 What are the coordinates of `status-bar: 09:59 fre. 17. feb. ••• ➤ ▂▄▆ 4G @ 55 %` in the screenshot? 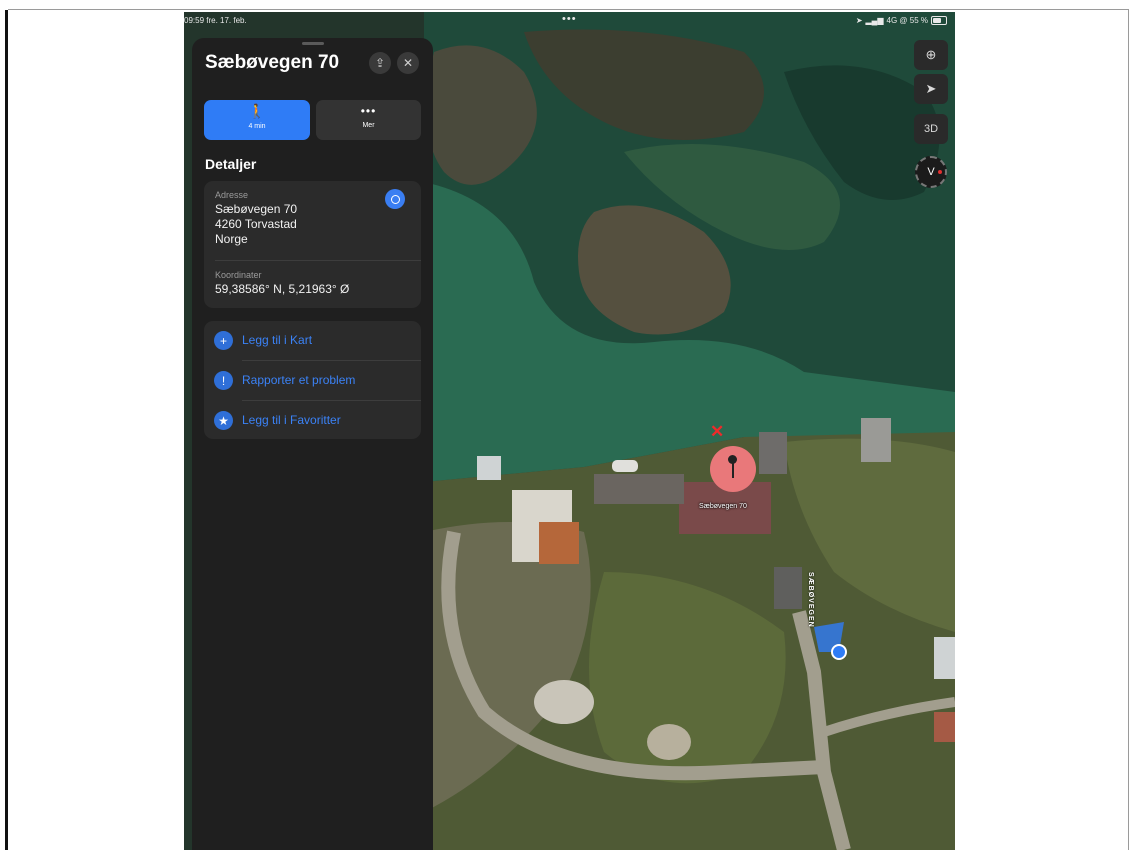 It's located at (569, 21).